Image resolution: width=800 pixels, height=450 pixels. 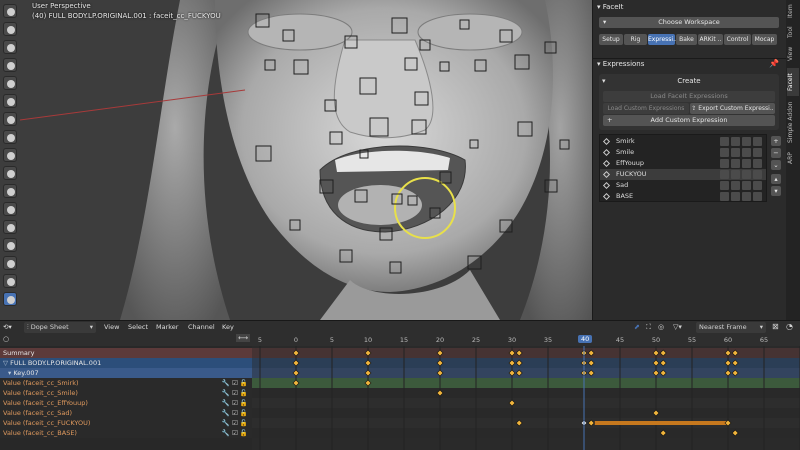 I want to click on channel-row: Value (faceit_cc_EffYouup) 🔧 ☑ 🔓, so click(x=126, y=403).